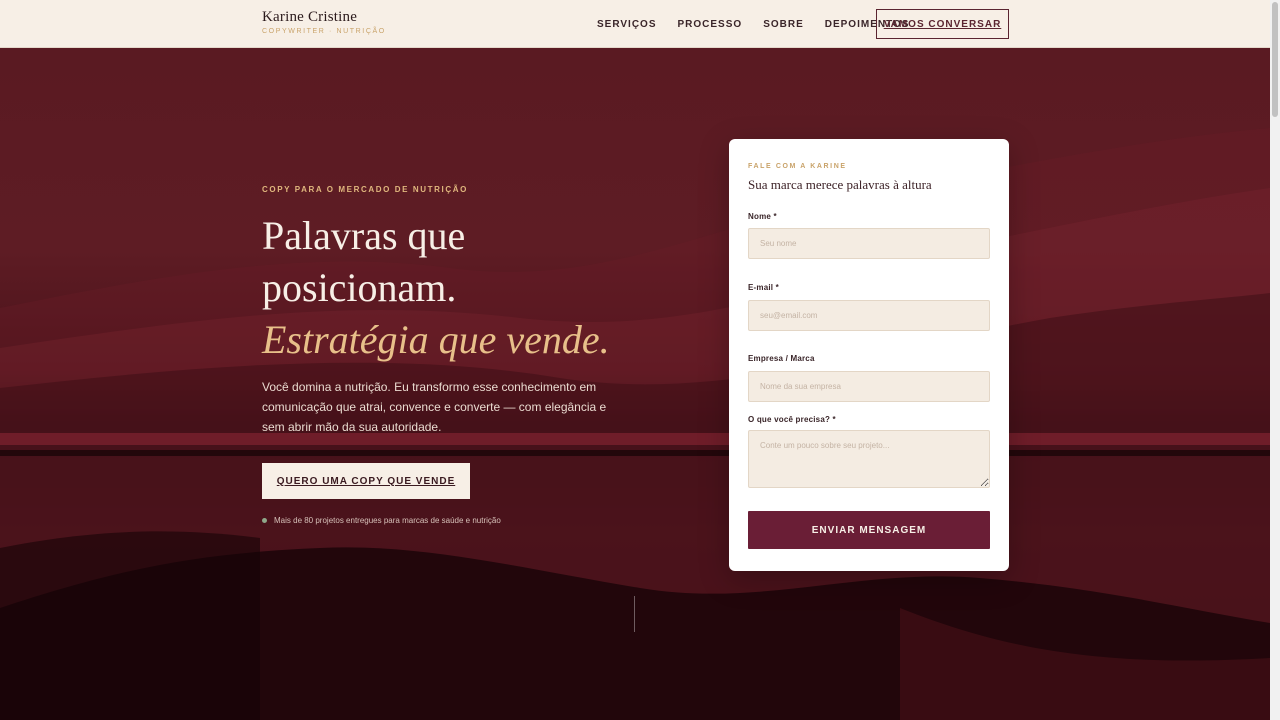 The height and width of the screenshot is (720, 1280). What do you see at coordinates (869, 315) in the screenshot?
I see `email-input` at bounding box center [869, 315].